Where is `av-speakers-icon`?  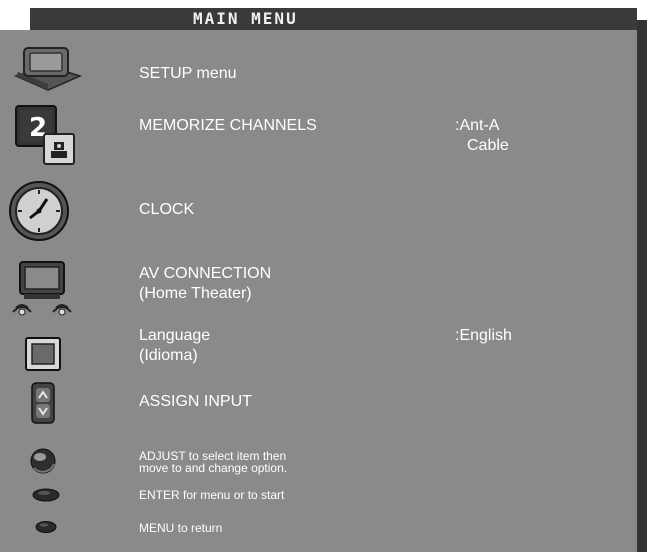 av-speakers-icon is located at coordinates (44, 289).